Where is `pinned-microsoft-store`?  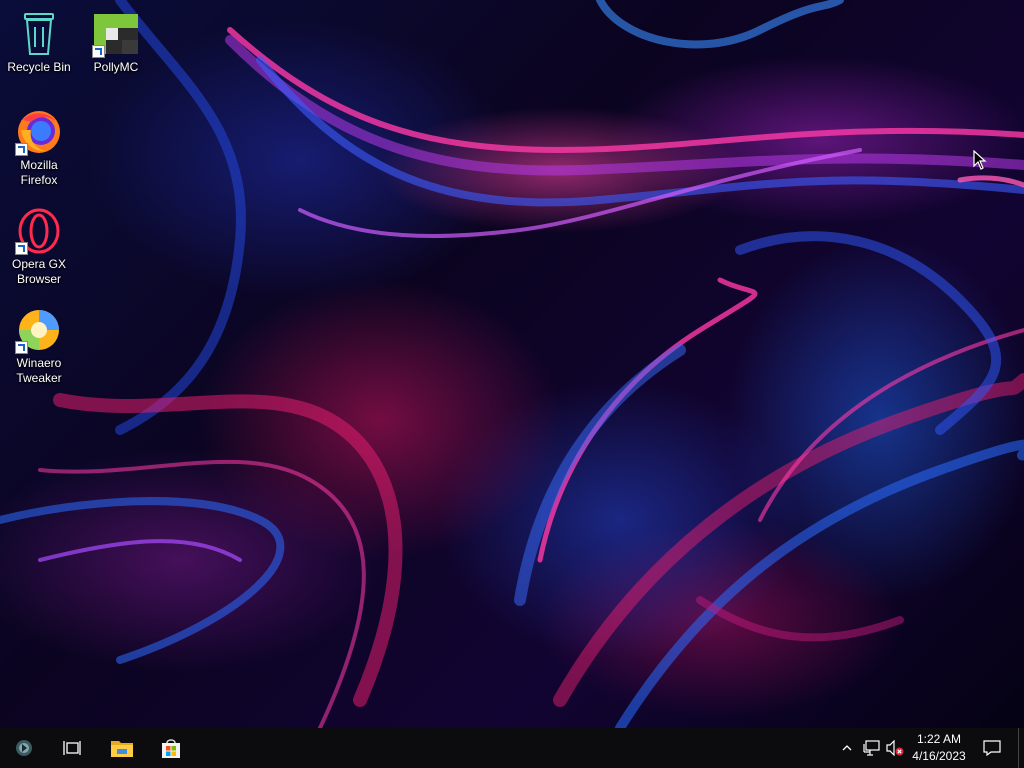
pinned-microsoft-store is located at coordinates (171, 748).